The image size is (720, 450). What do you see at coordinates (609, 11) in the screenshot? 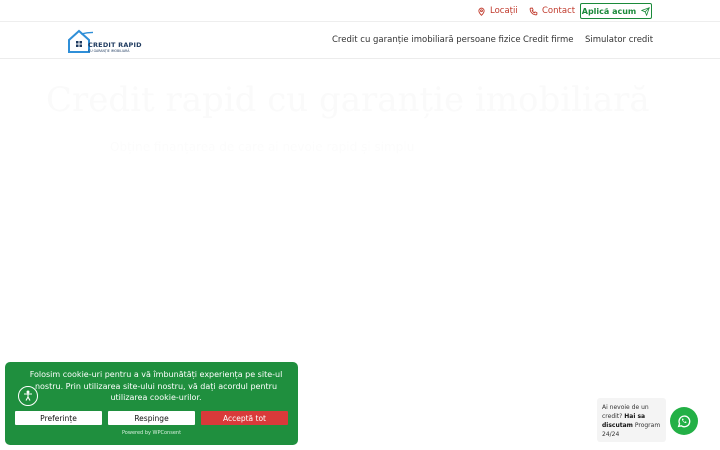
I see `apply-now-label: Aplică acum` at bounding box center [609, 11].